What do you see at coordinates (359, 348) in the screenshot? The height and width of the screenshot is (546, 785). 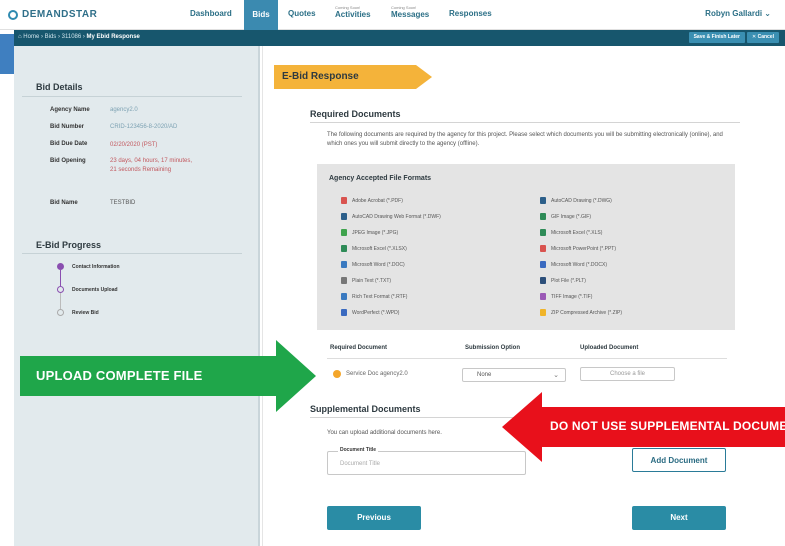 I see `col-required-document: Required Document` at bounding box center [359, 348].